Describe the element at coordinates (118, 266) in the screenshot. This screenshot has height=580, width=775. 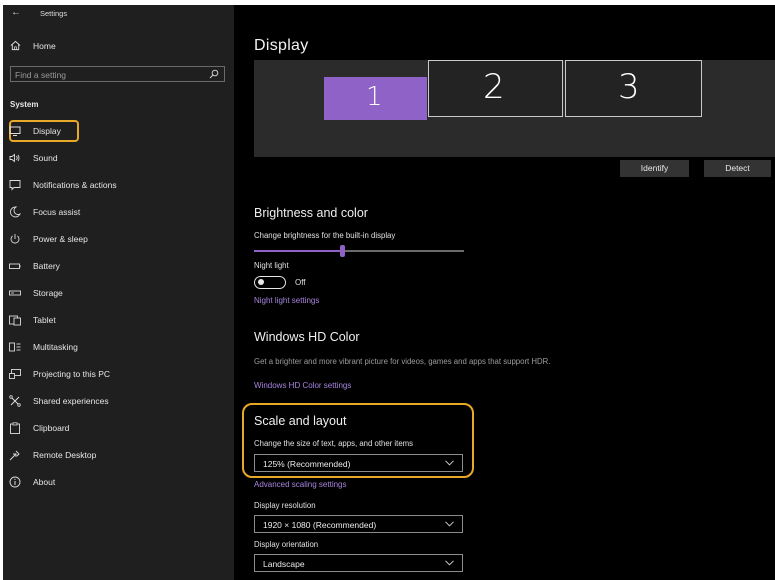
I see `sidebar-item-battery: Battery` at that location.